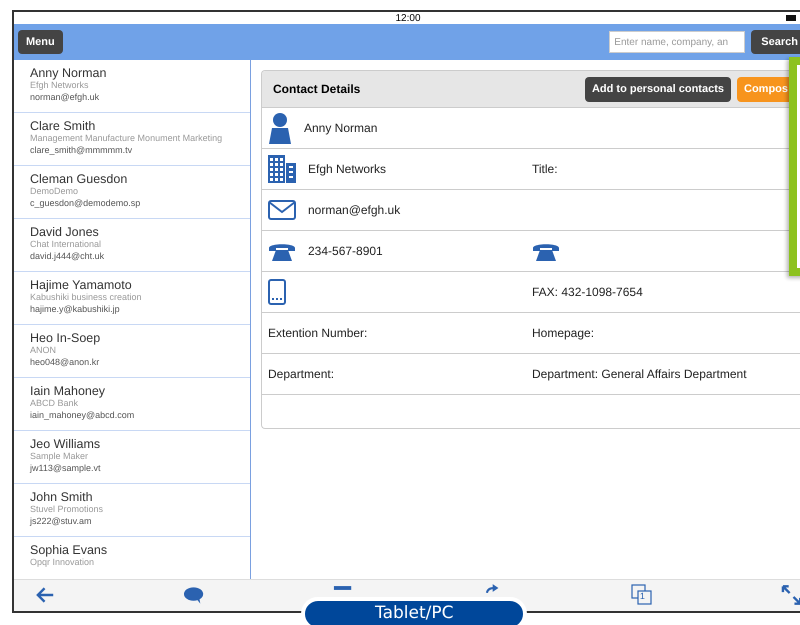  I want to click on contact-company: Chat International, so click(66, 244).